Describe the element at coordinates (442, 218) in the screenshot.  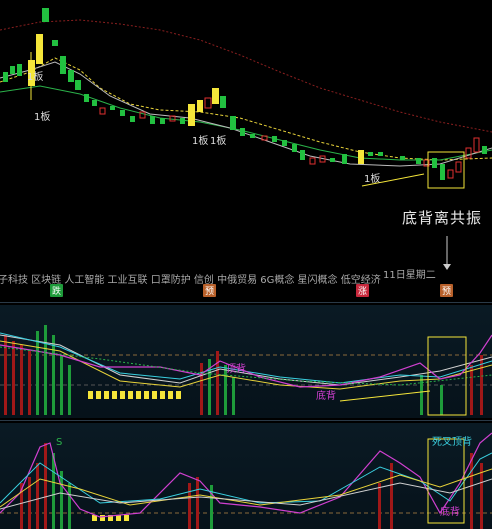
I see `annotation-text: 底背离共振` at that location.